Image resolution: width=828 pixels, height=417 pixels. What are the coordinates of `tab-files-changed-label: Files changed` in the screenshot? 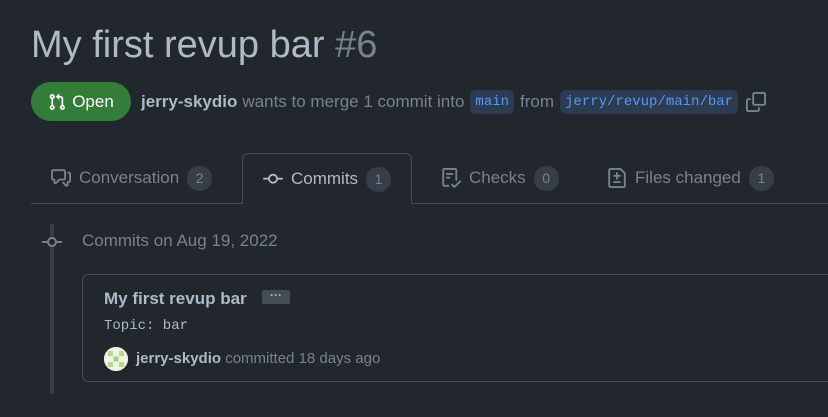 It's located at (688, 177).